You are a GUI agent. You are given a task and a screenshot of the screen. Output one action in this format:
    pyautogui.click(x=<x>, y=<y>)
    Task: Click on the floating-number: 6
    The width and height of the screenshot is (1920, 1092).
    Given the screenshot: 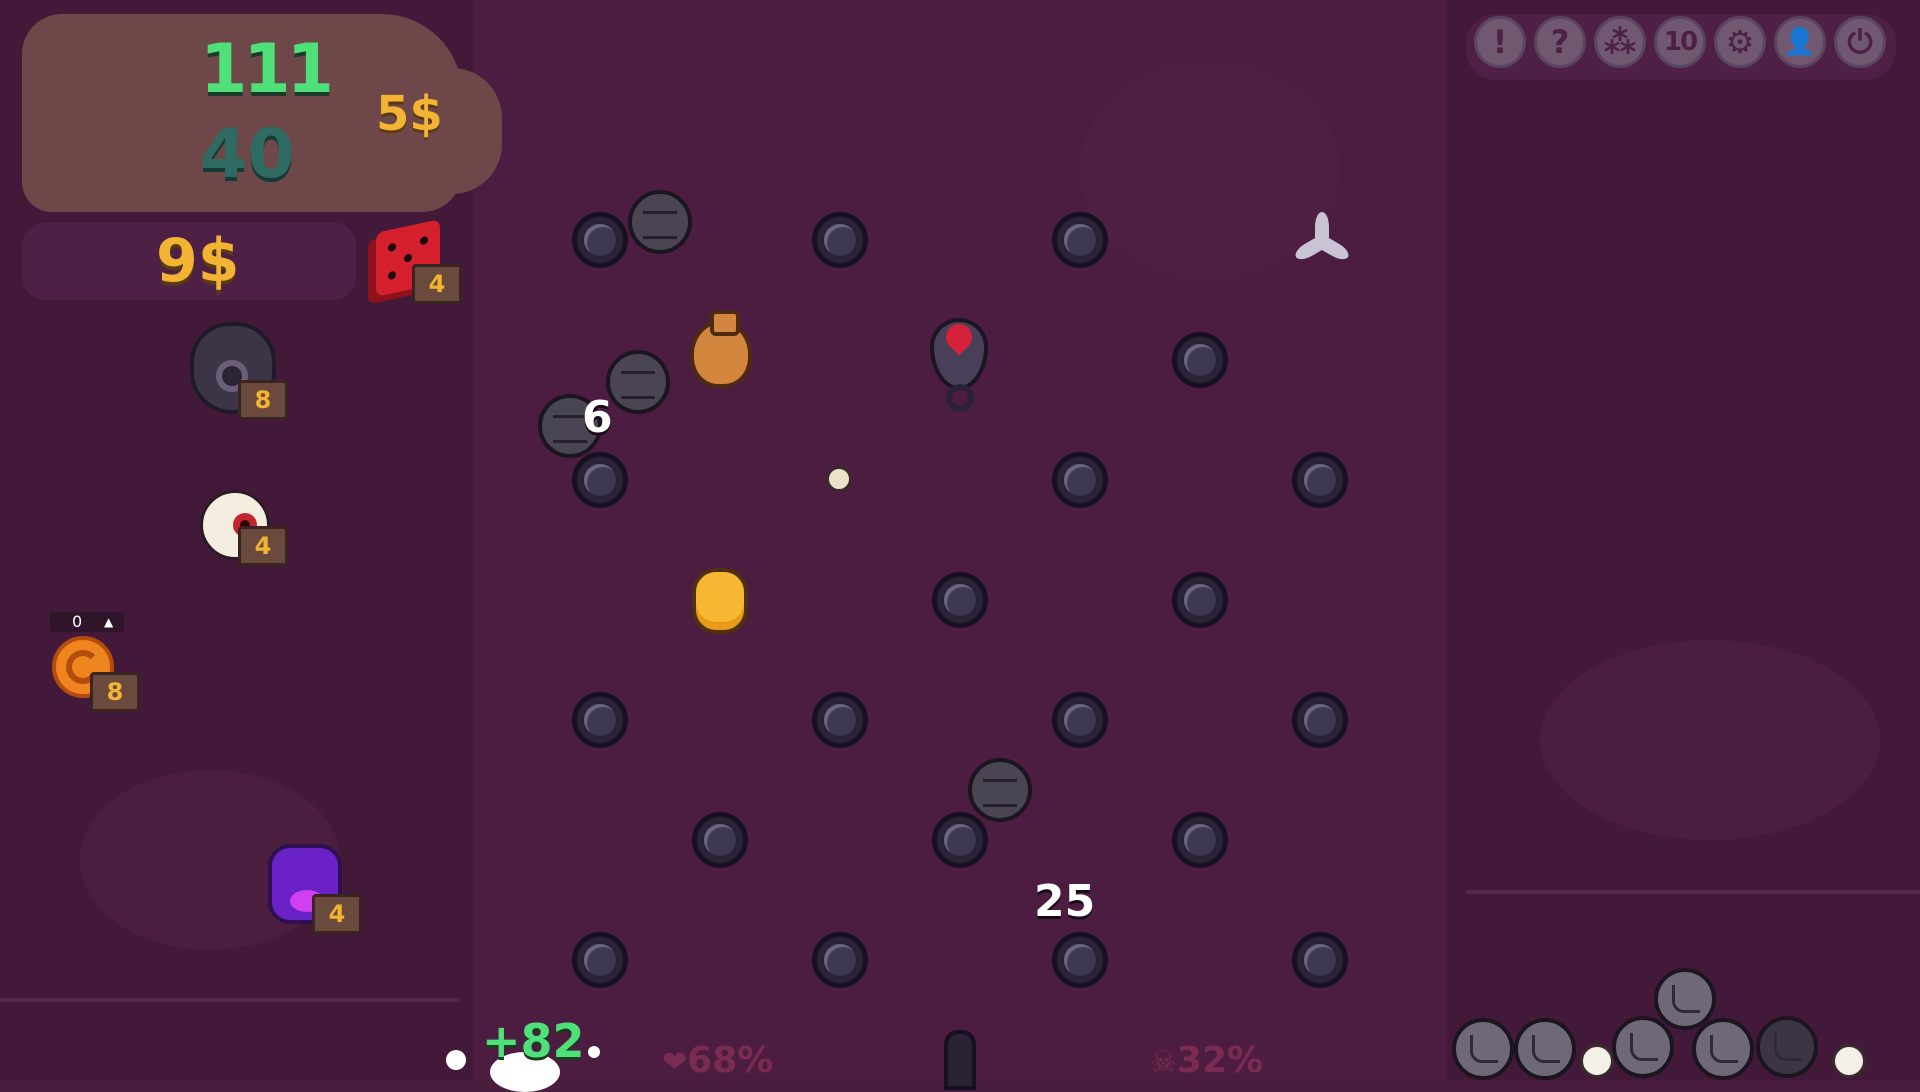 What is the action you would take?
    pyautogui.click(x=597, y=417)
    